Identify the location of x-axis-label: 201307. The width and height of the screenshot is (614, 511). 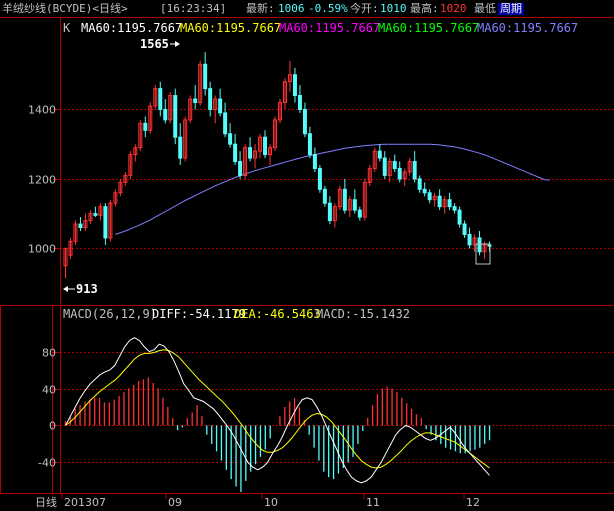
(85, 502).